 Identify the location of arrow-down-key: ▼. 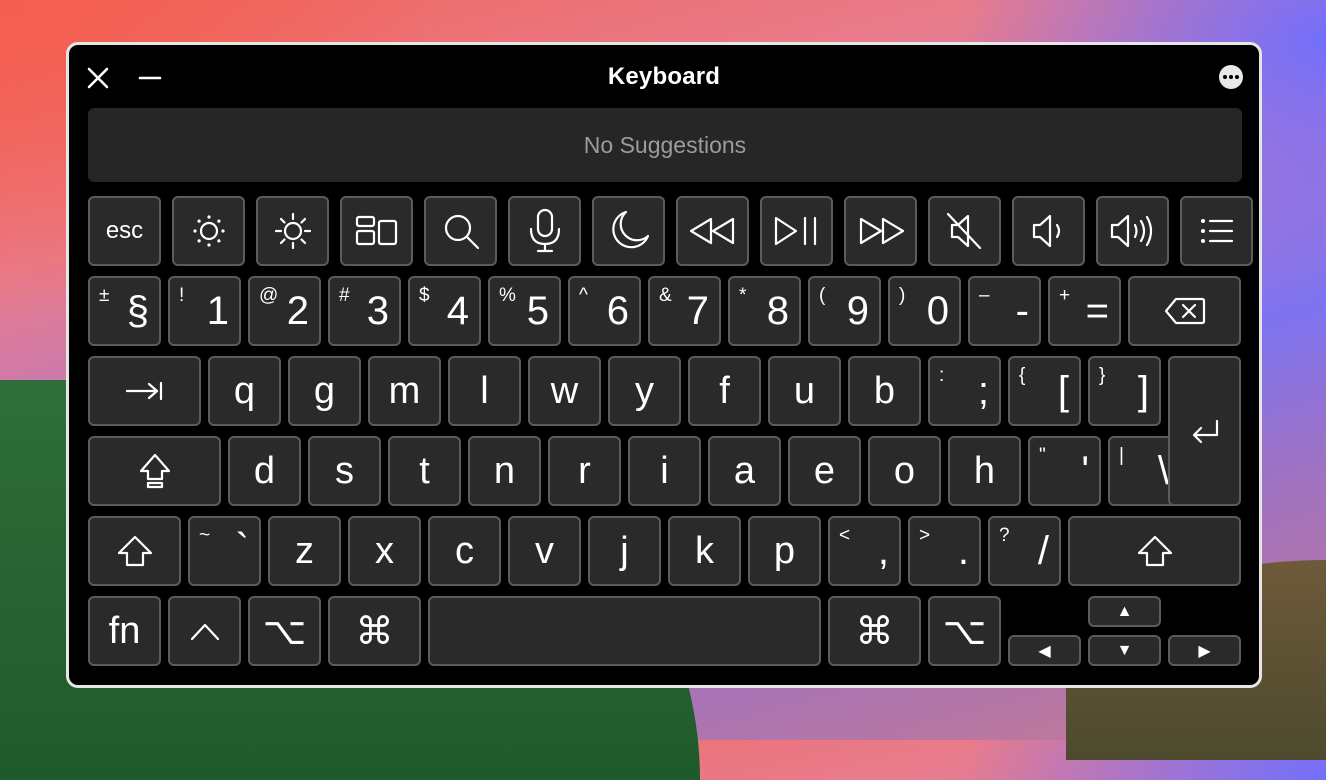
(1124, 650).